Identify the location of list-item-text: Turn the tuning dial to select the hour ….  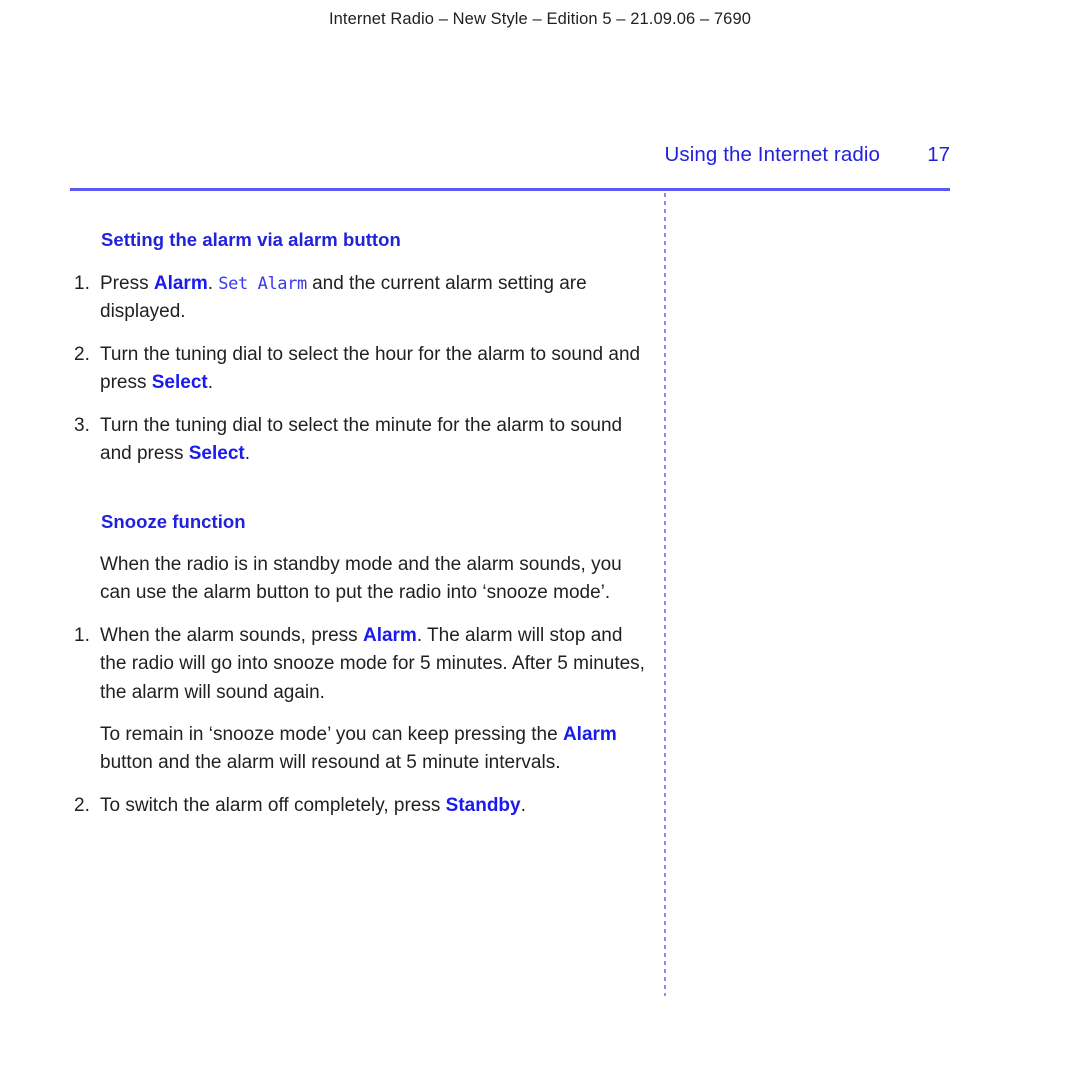
(377, 369).